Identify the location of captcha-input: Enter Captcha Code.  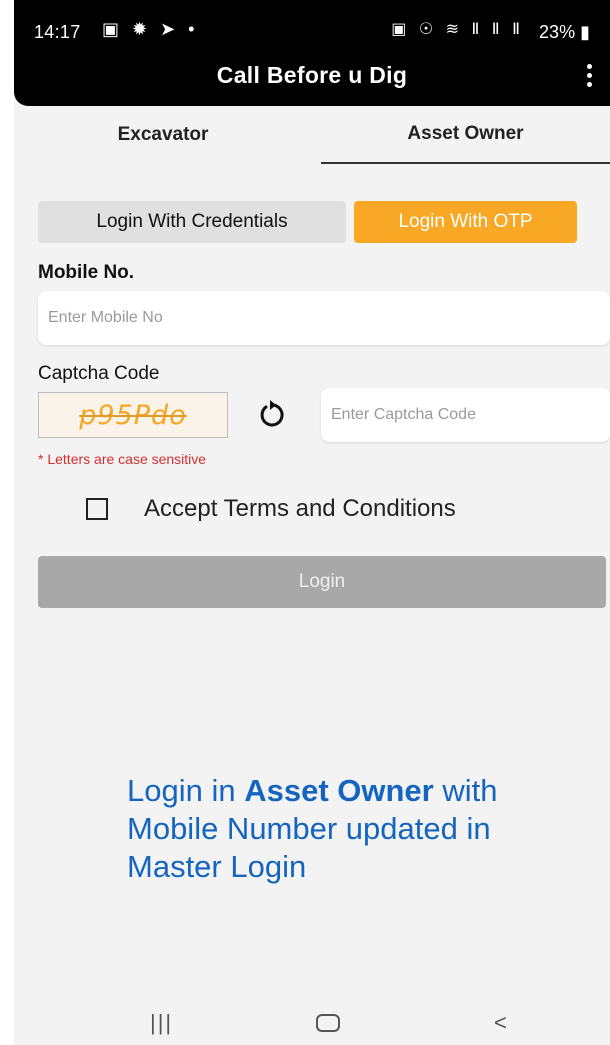
(465, 415).